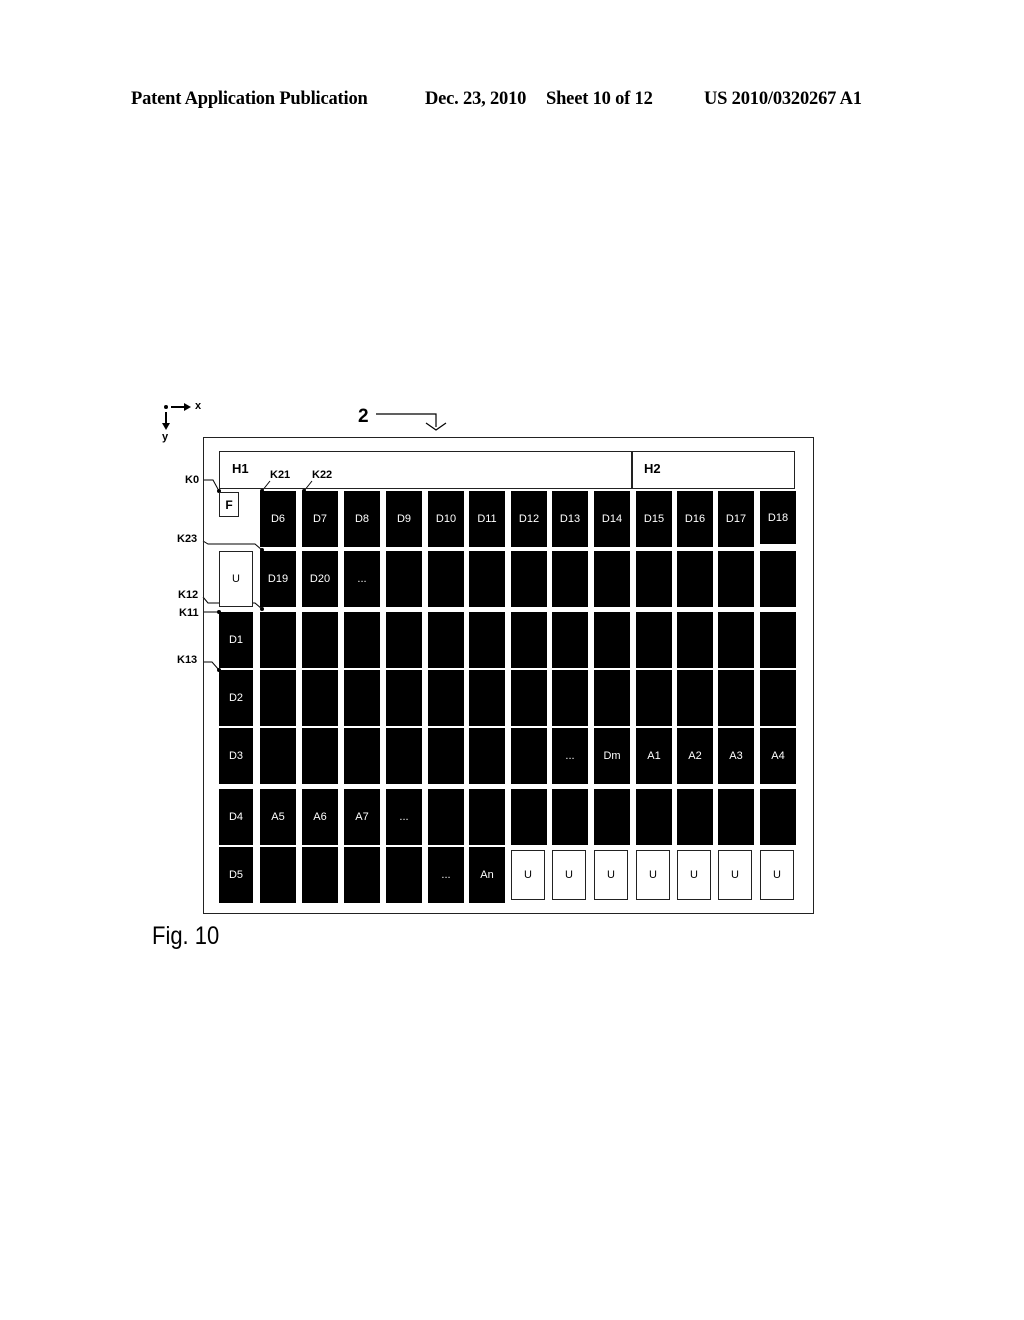 This screenshot has height=1320, width=1024. What do you see at coordinates (236, 817) in the screenshot?
I see `grid-cell-first-r5: D4` at bounding box center [236, 817].